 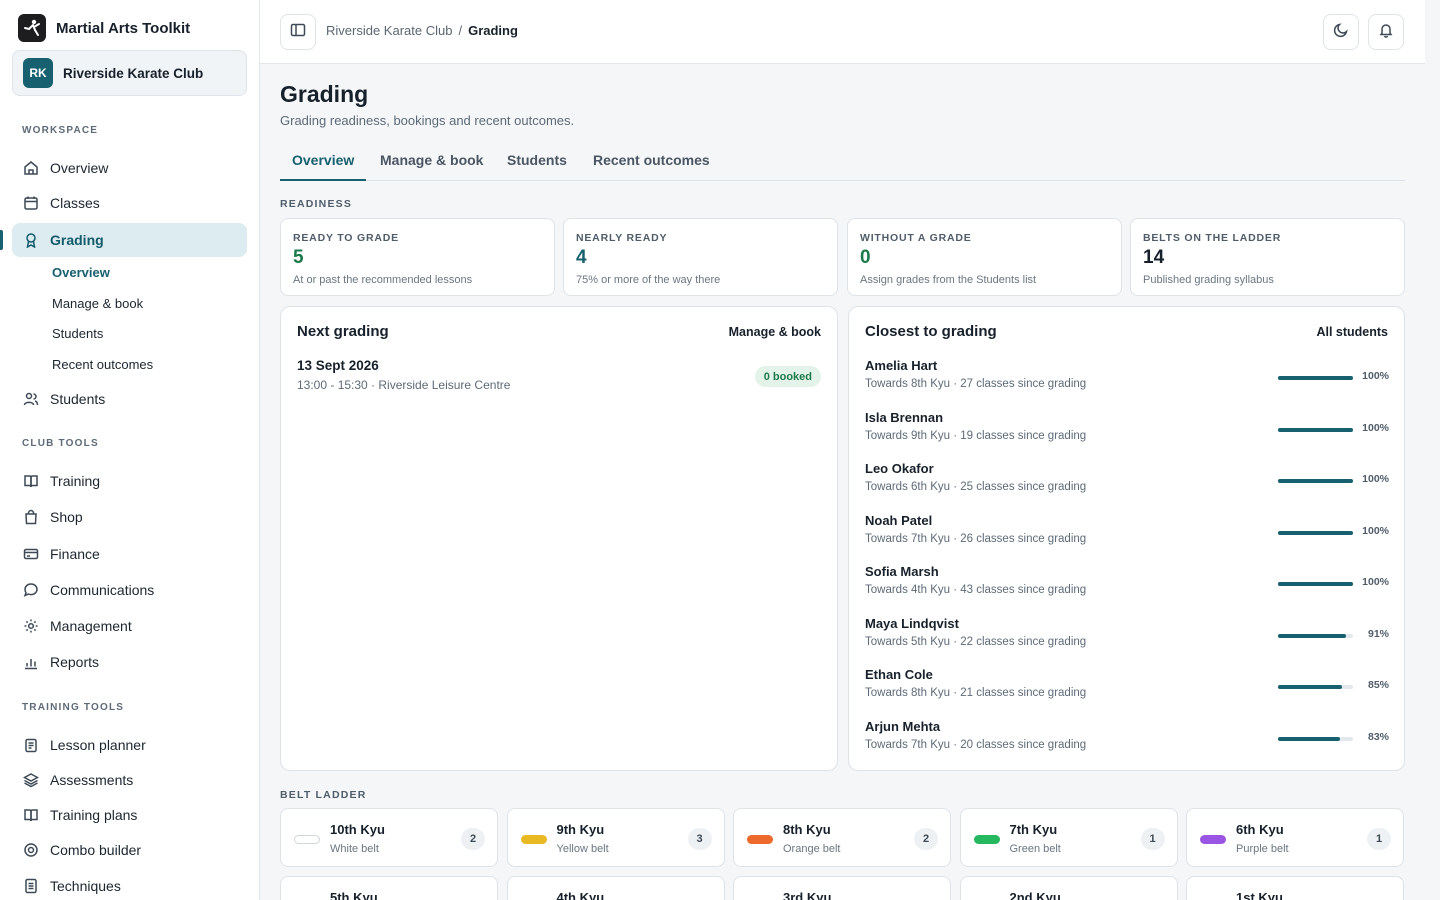 What do you see at coordinates (129, 168) in the screenshot?
I see `sidebar-item-overview: Overview` at bounding box center [129, 168].